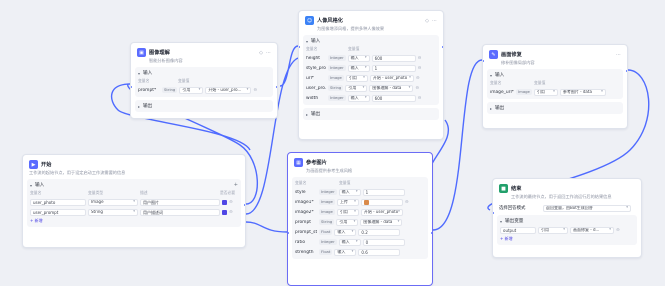 This screenshot has height=286, width=665. I want to click on output-name-input: output, so click(518, 230).